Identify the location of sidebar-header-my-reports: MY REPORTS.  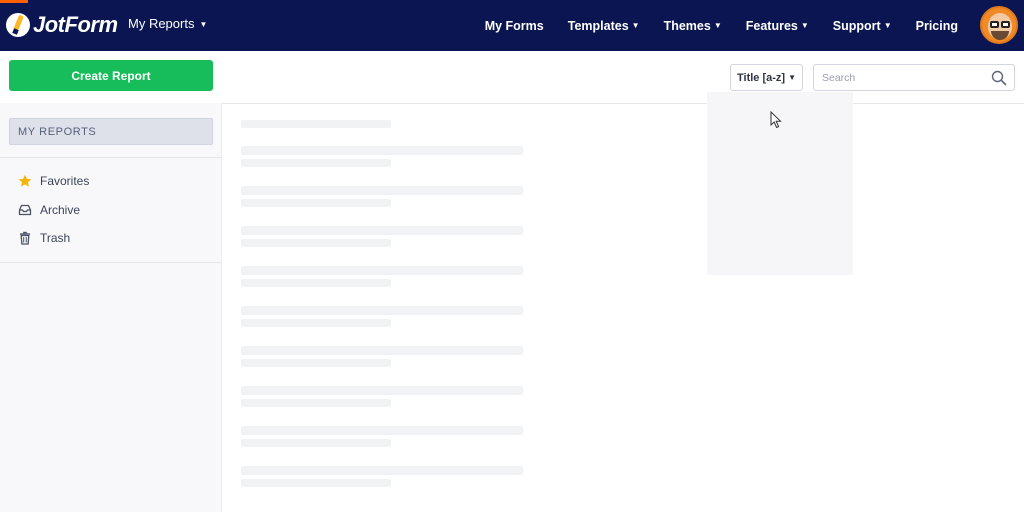
(111, 131).